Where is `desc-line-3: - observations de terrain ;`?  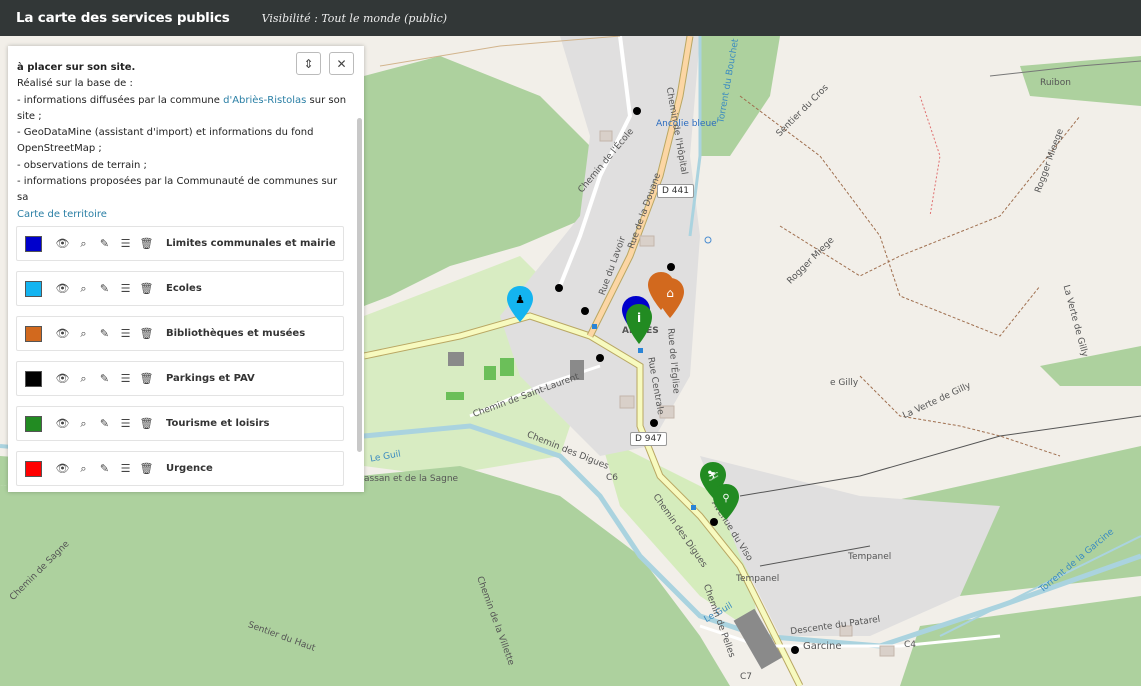
desc-line-3: - observations de terrain ; is located at coordinates (82, 165).